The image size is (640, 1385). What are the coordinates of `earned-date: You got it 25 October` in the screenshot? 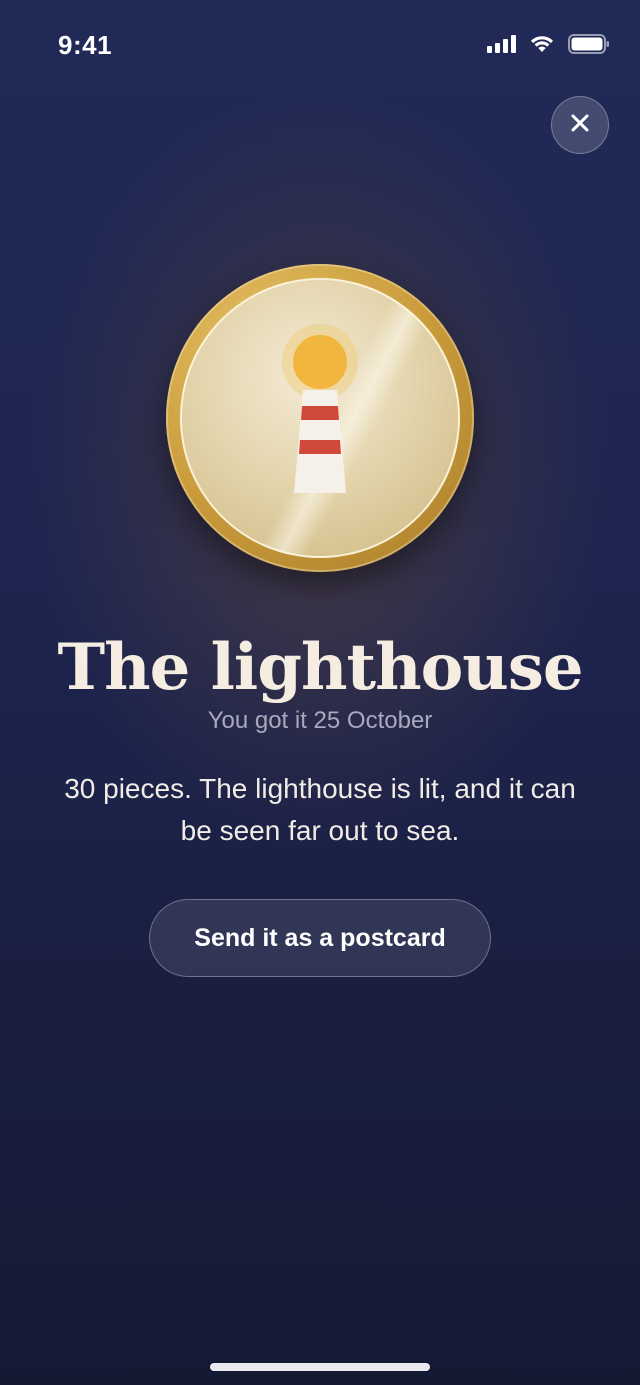 It's located at (320, 720).